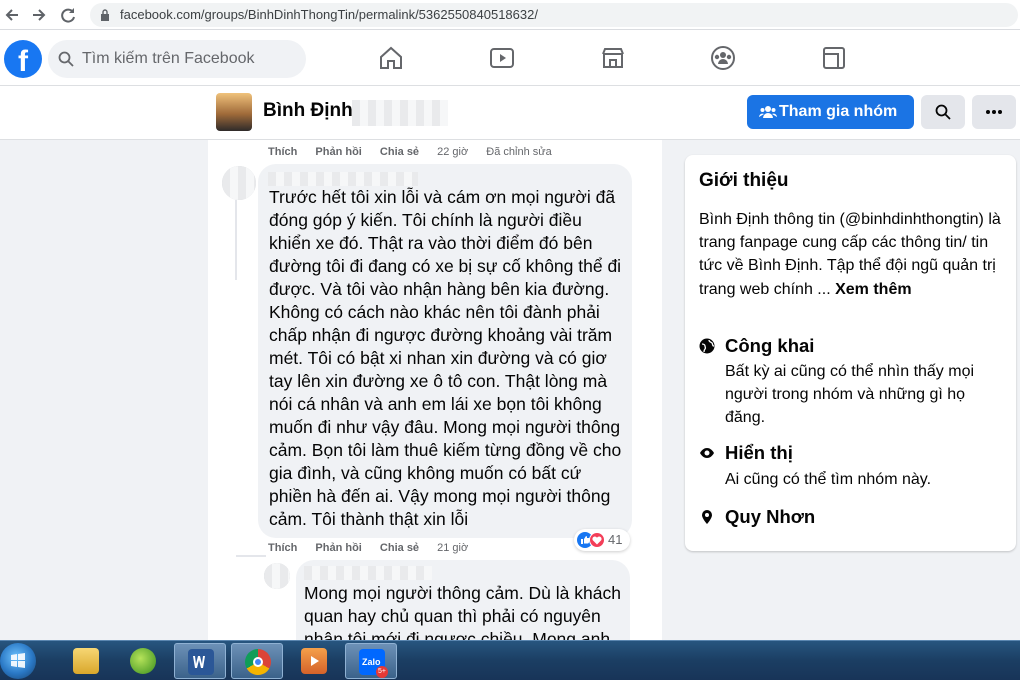  What do you see at coordinates (400, 113) in the screenshot?
I see `blurred-group-name` at bounding box center [400, 113].